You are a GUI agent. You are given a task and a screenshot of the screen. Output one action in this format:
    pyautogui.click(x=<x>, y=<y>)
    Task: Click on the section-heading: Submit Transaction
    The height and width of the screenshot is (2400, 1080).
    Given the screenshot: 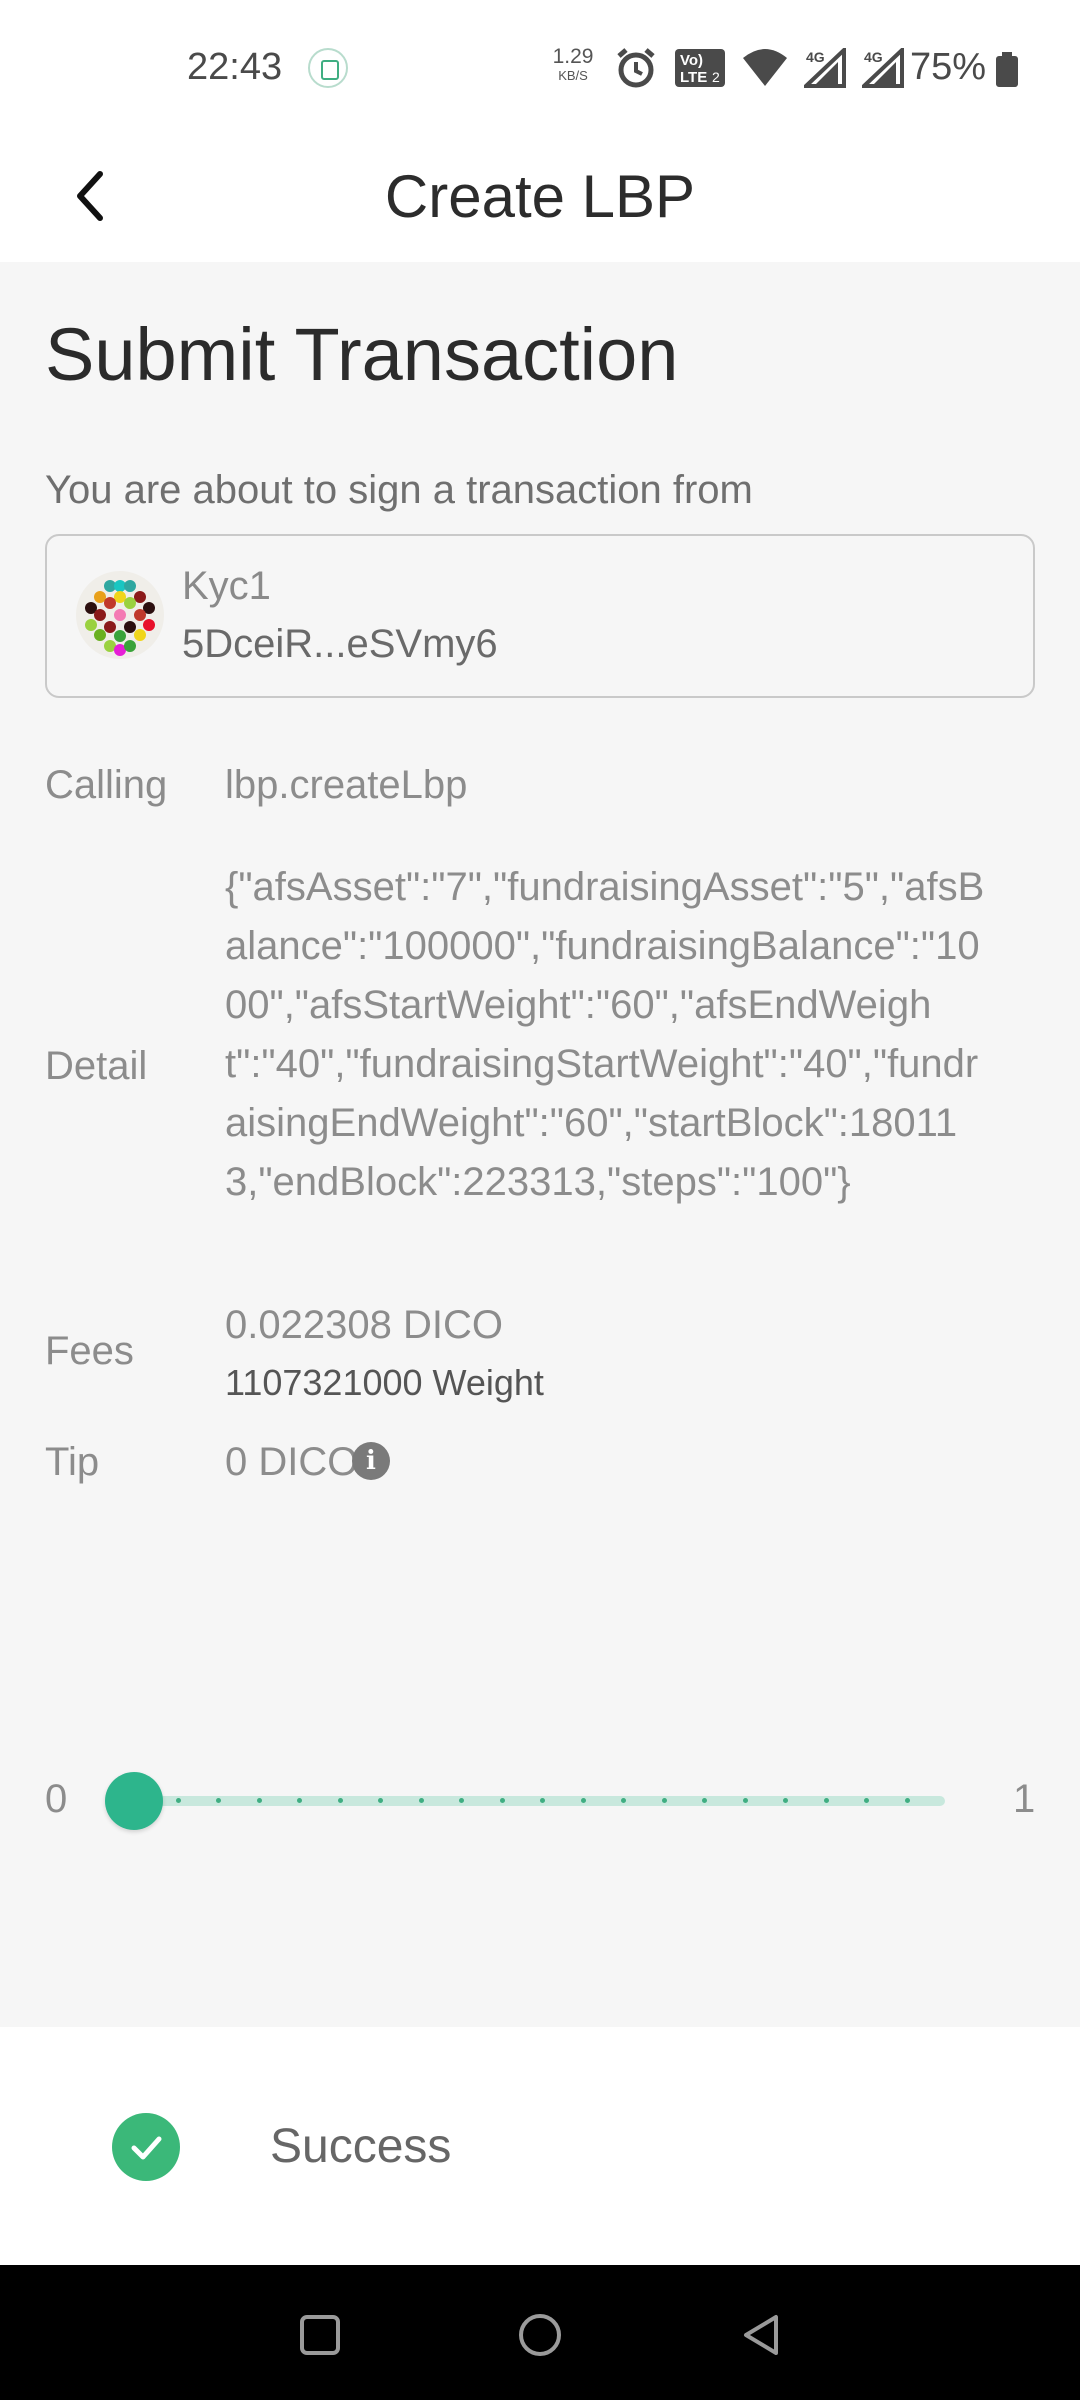 What is the action you would take?
    pyautogui.click(x=362, y=354)
    